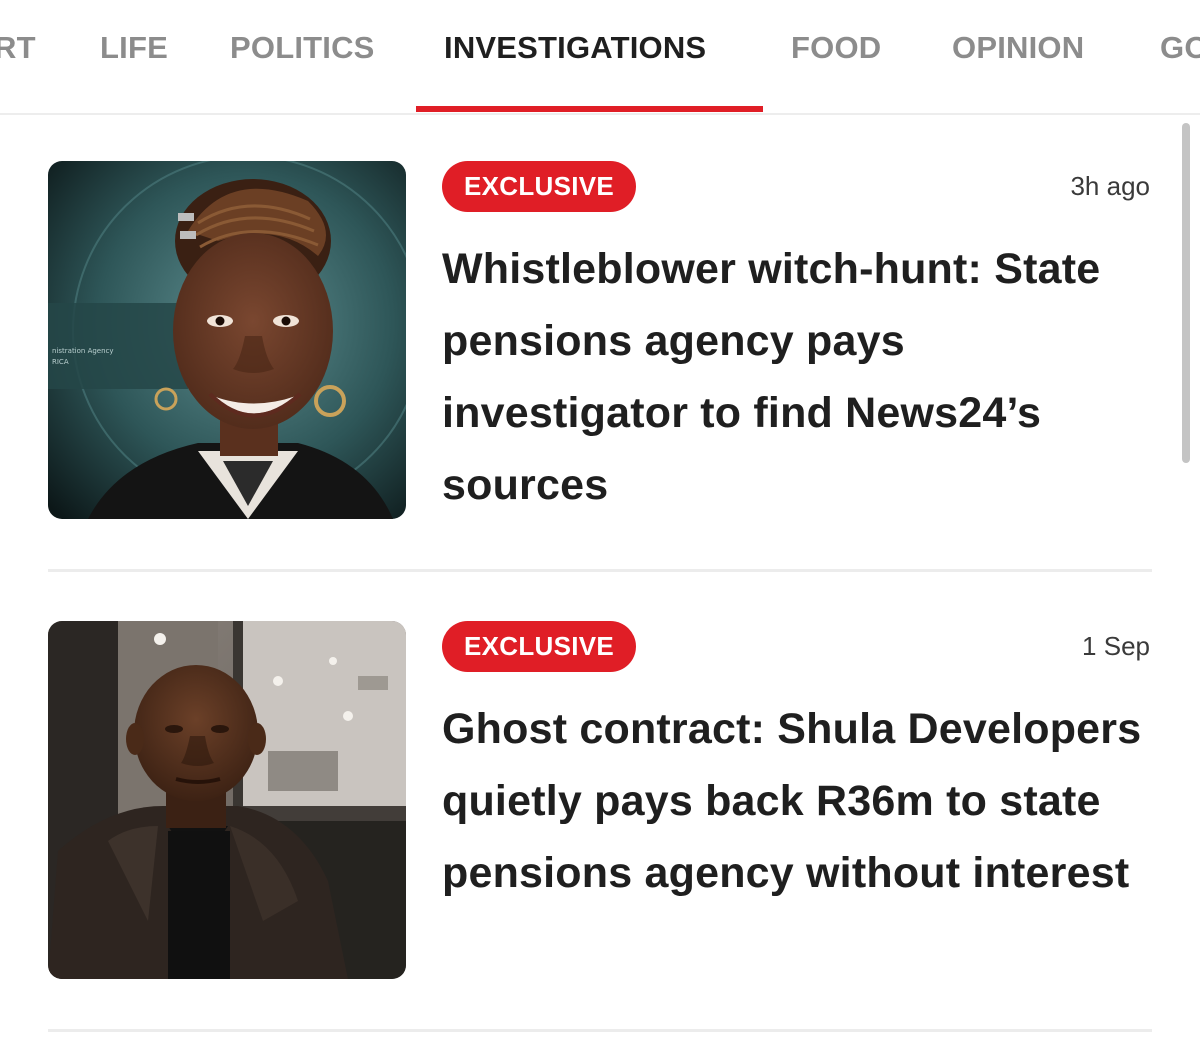 The width and height of the screenshot is (1200, 1047). I want to click on nav-tab-investigations: INVESTIGATIONS, so click(575, 48).